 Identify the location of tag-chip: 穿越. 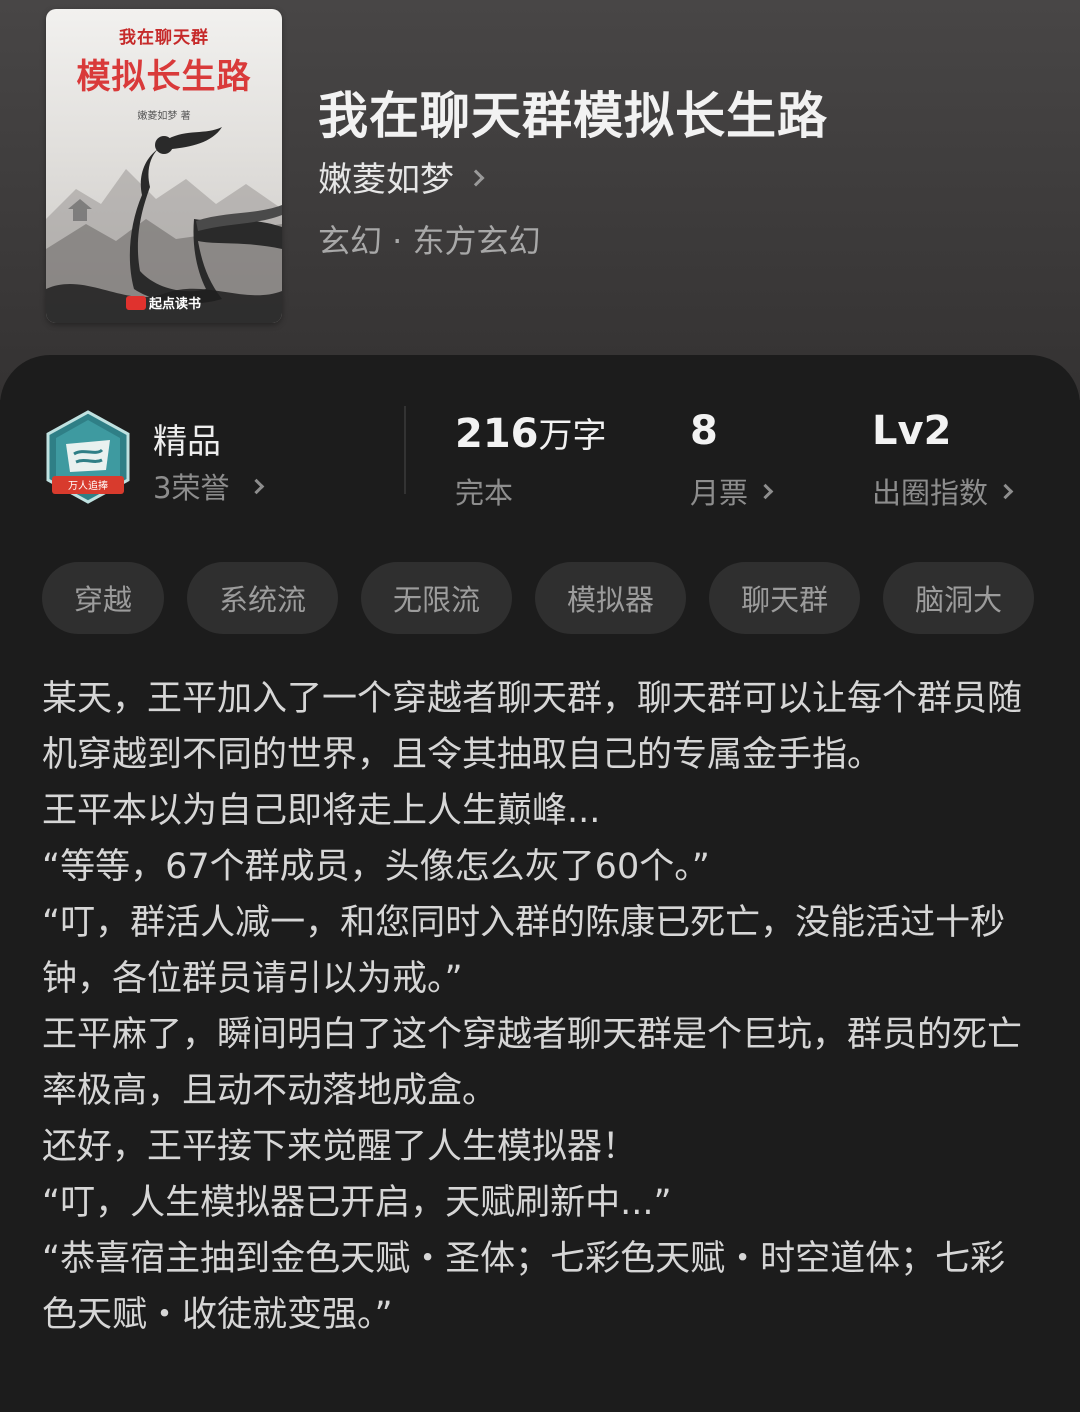
(103, 598).